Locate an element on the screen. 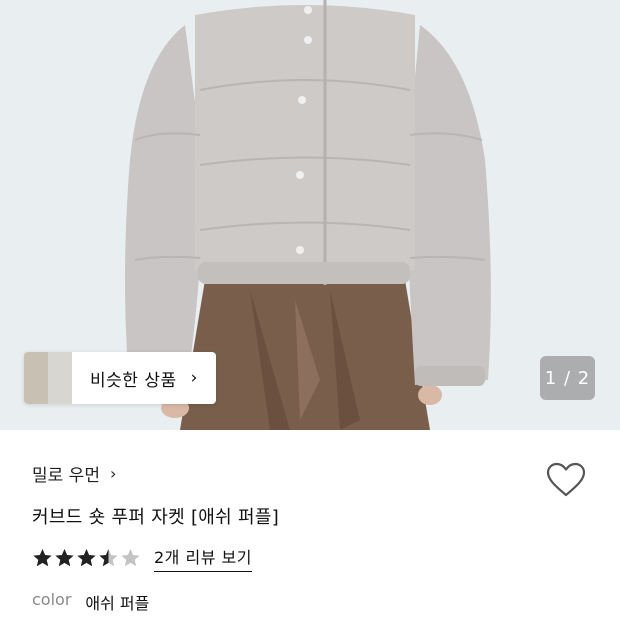 The width and height of the screenshot is (620, 620). similar-product-thumbnails is located at coordinates (48, 378).